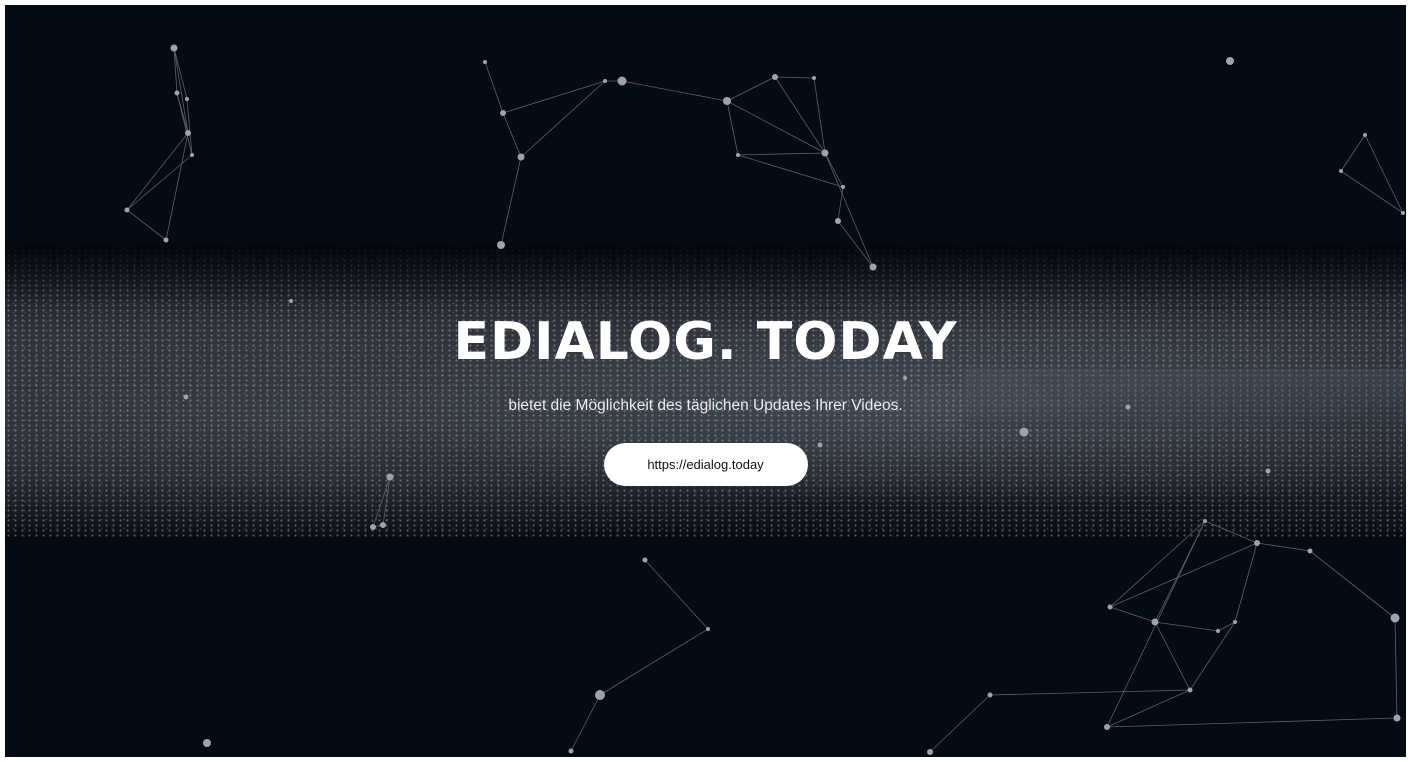 The height and width of the screenshot is (762, 1411). I want to click on hero-title: EDIALOG. TODAY, so click(705, 342).